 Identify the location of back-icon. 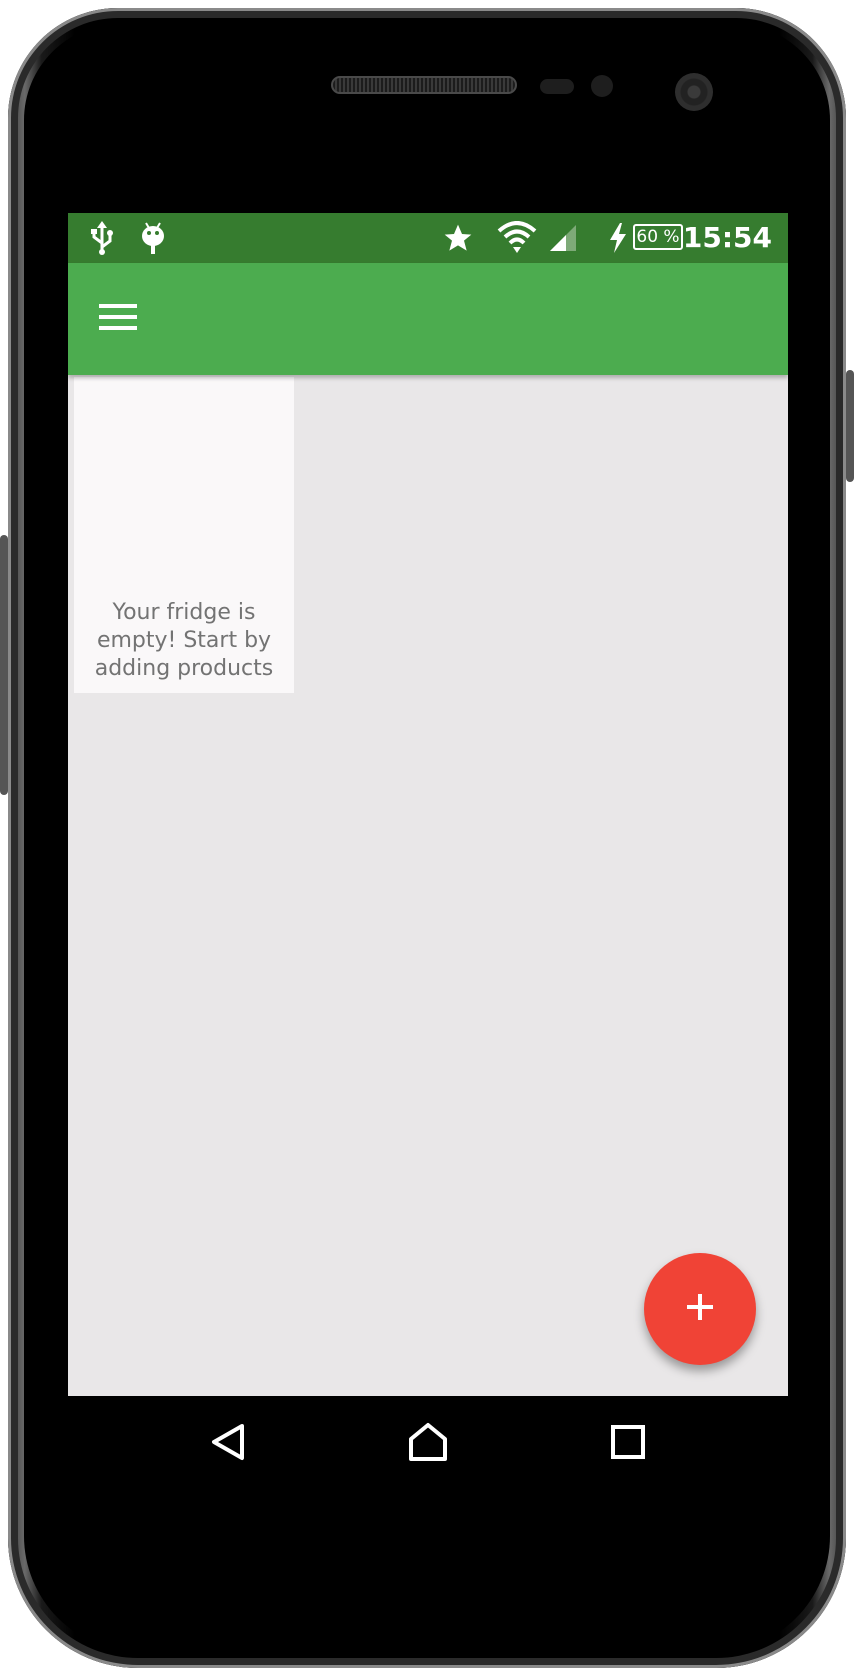
(228, 1444).